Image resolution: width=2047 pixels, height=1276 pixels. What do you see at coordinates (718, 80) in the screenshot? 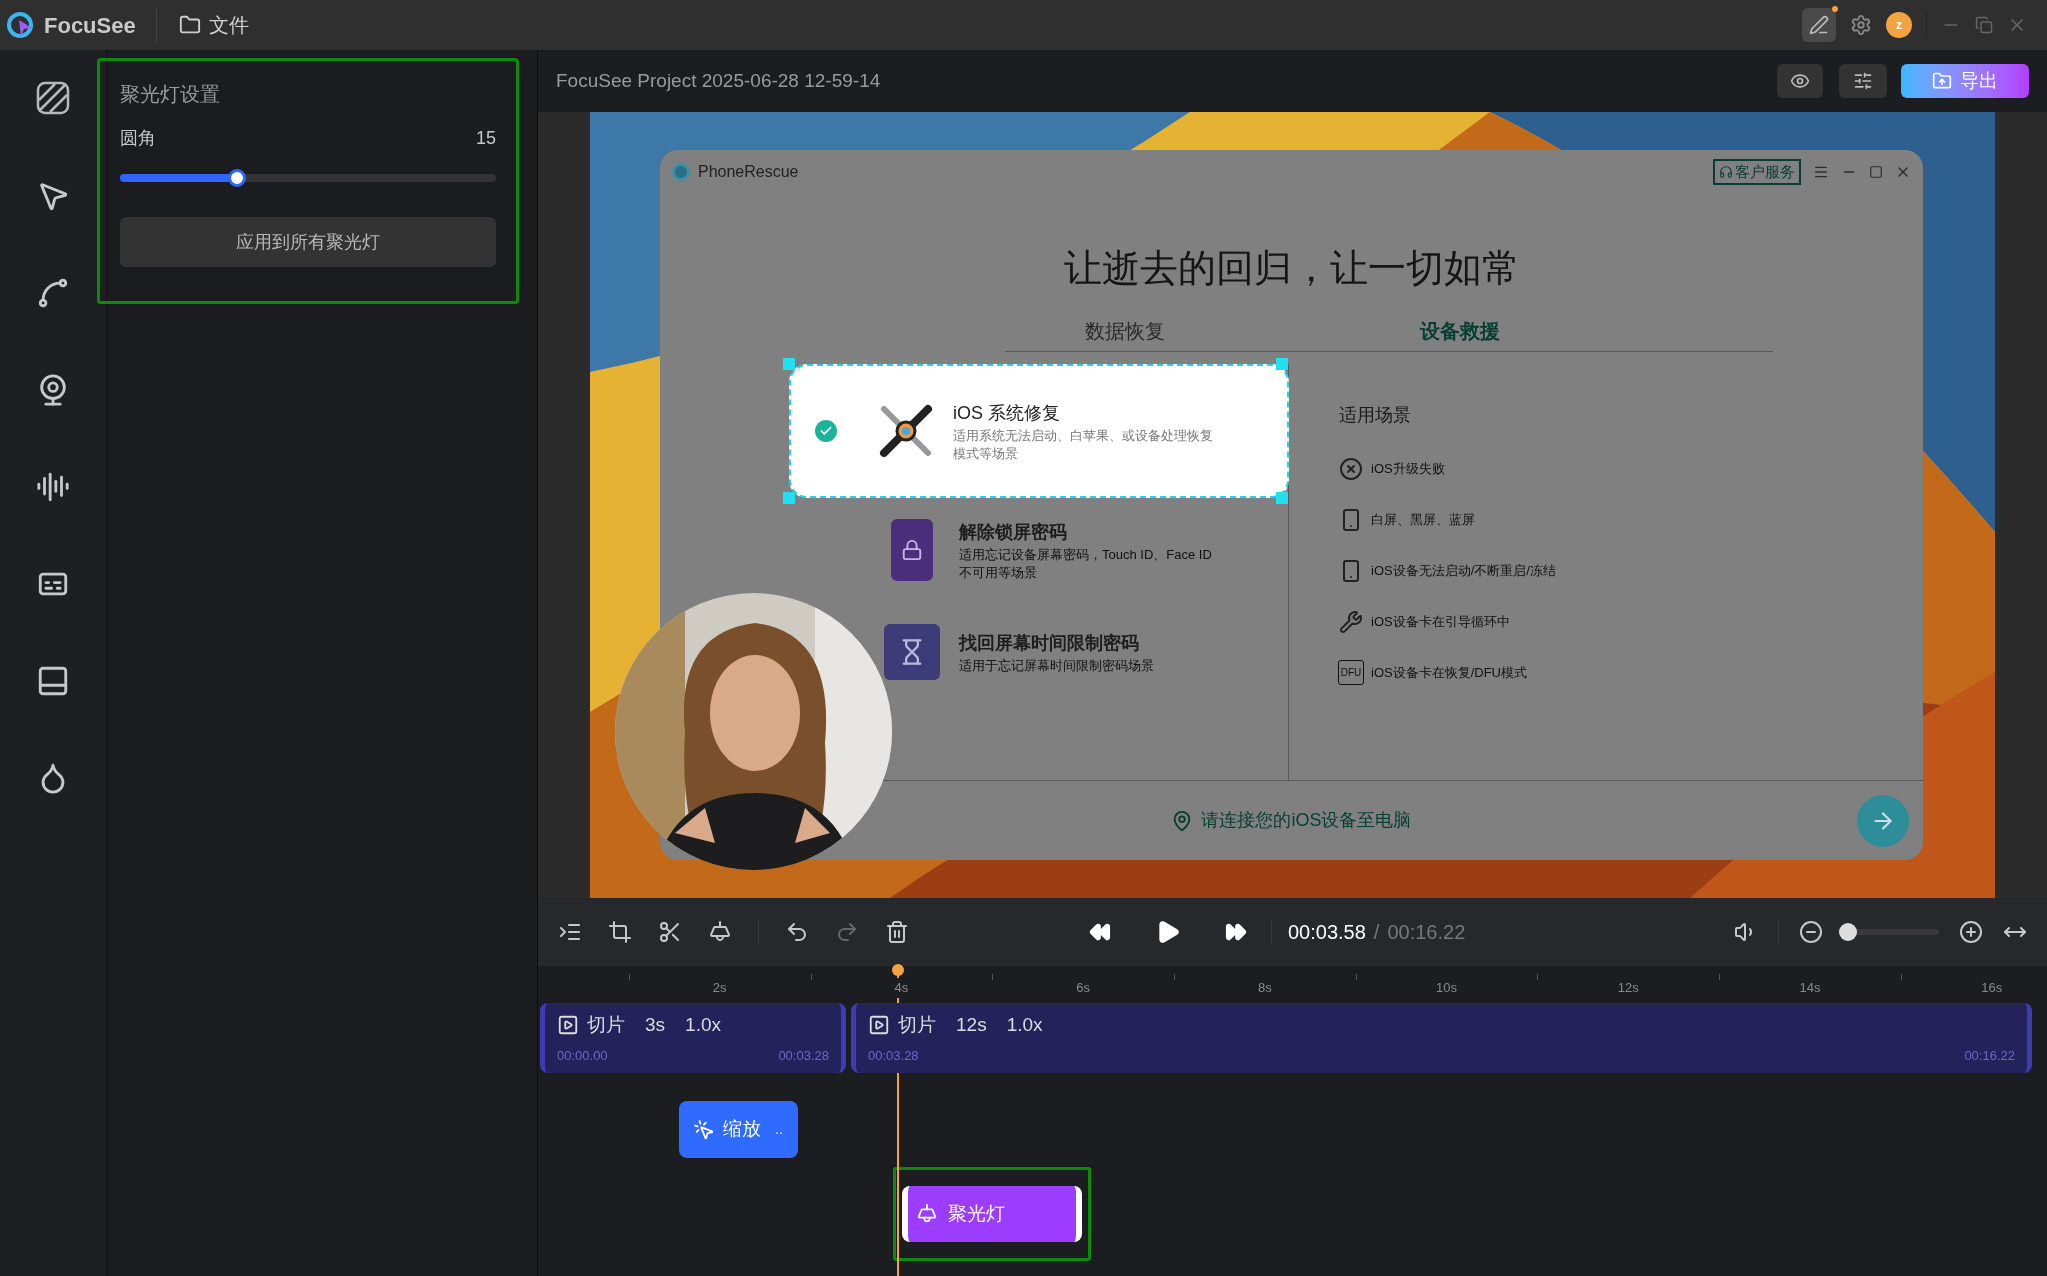
I see `project-title: FocuSee Project 2025-06-28 12-59-14` at bounding box center [718, 80].